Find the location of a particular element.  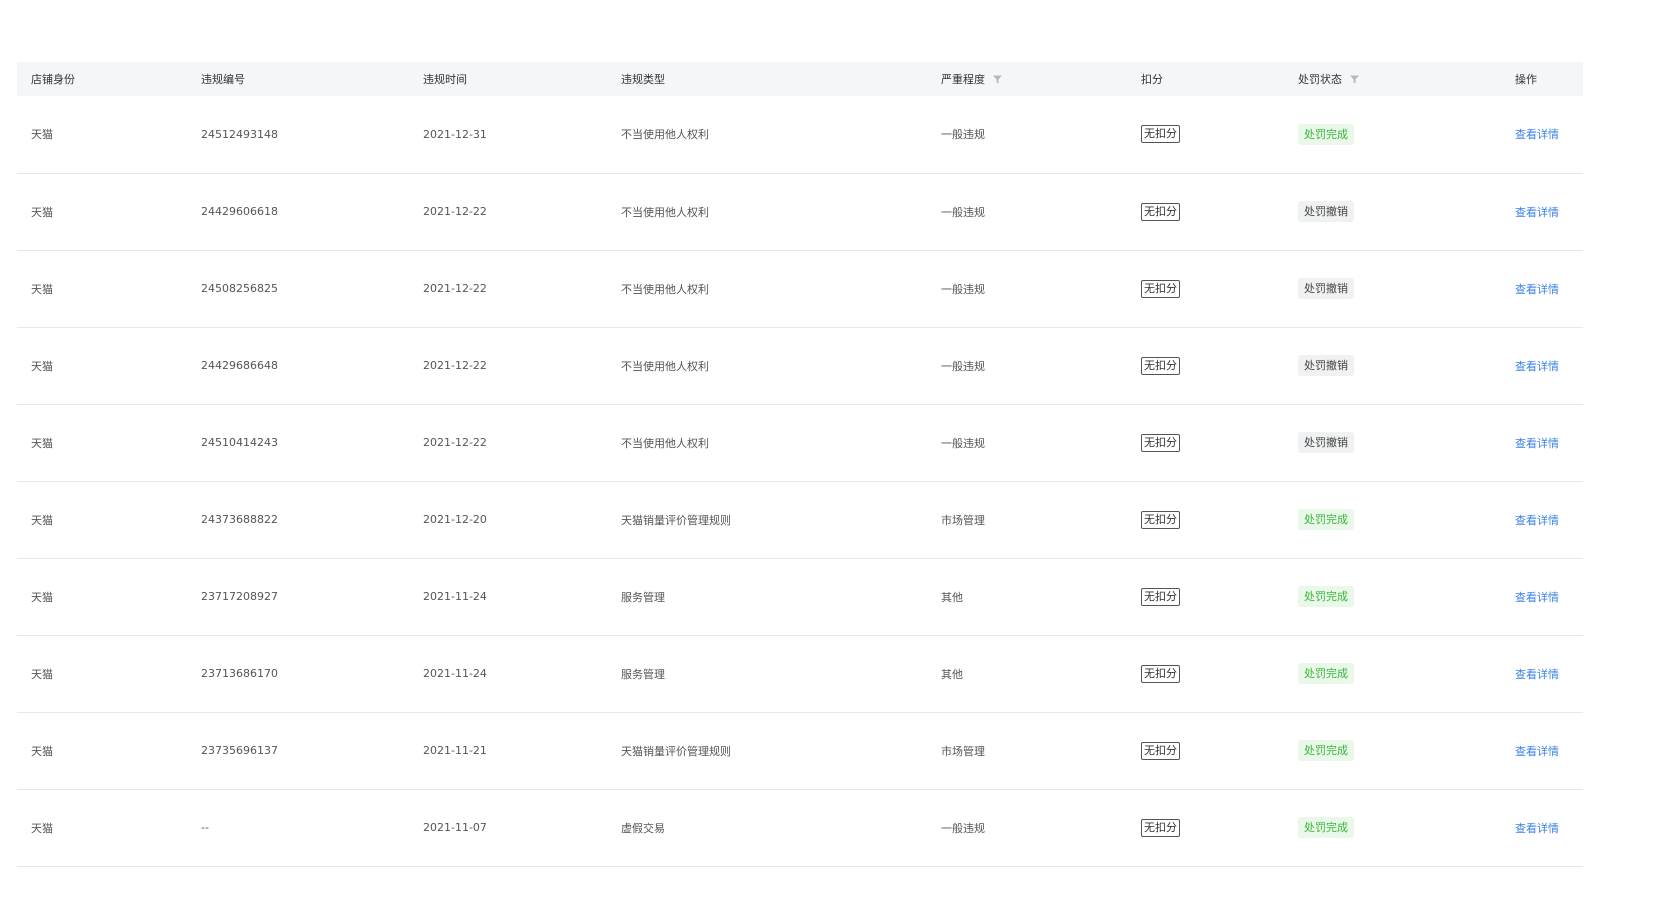

table-header-row: 店铺身份 违规编号 违规时间 违规类型 严重程度 扣分 处罚状态 操作 is located at coordinates (800, 79).